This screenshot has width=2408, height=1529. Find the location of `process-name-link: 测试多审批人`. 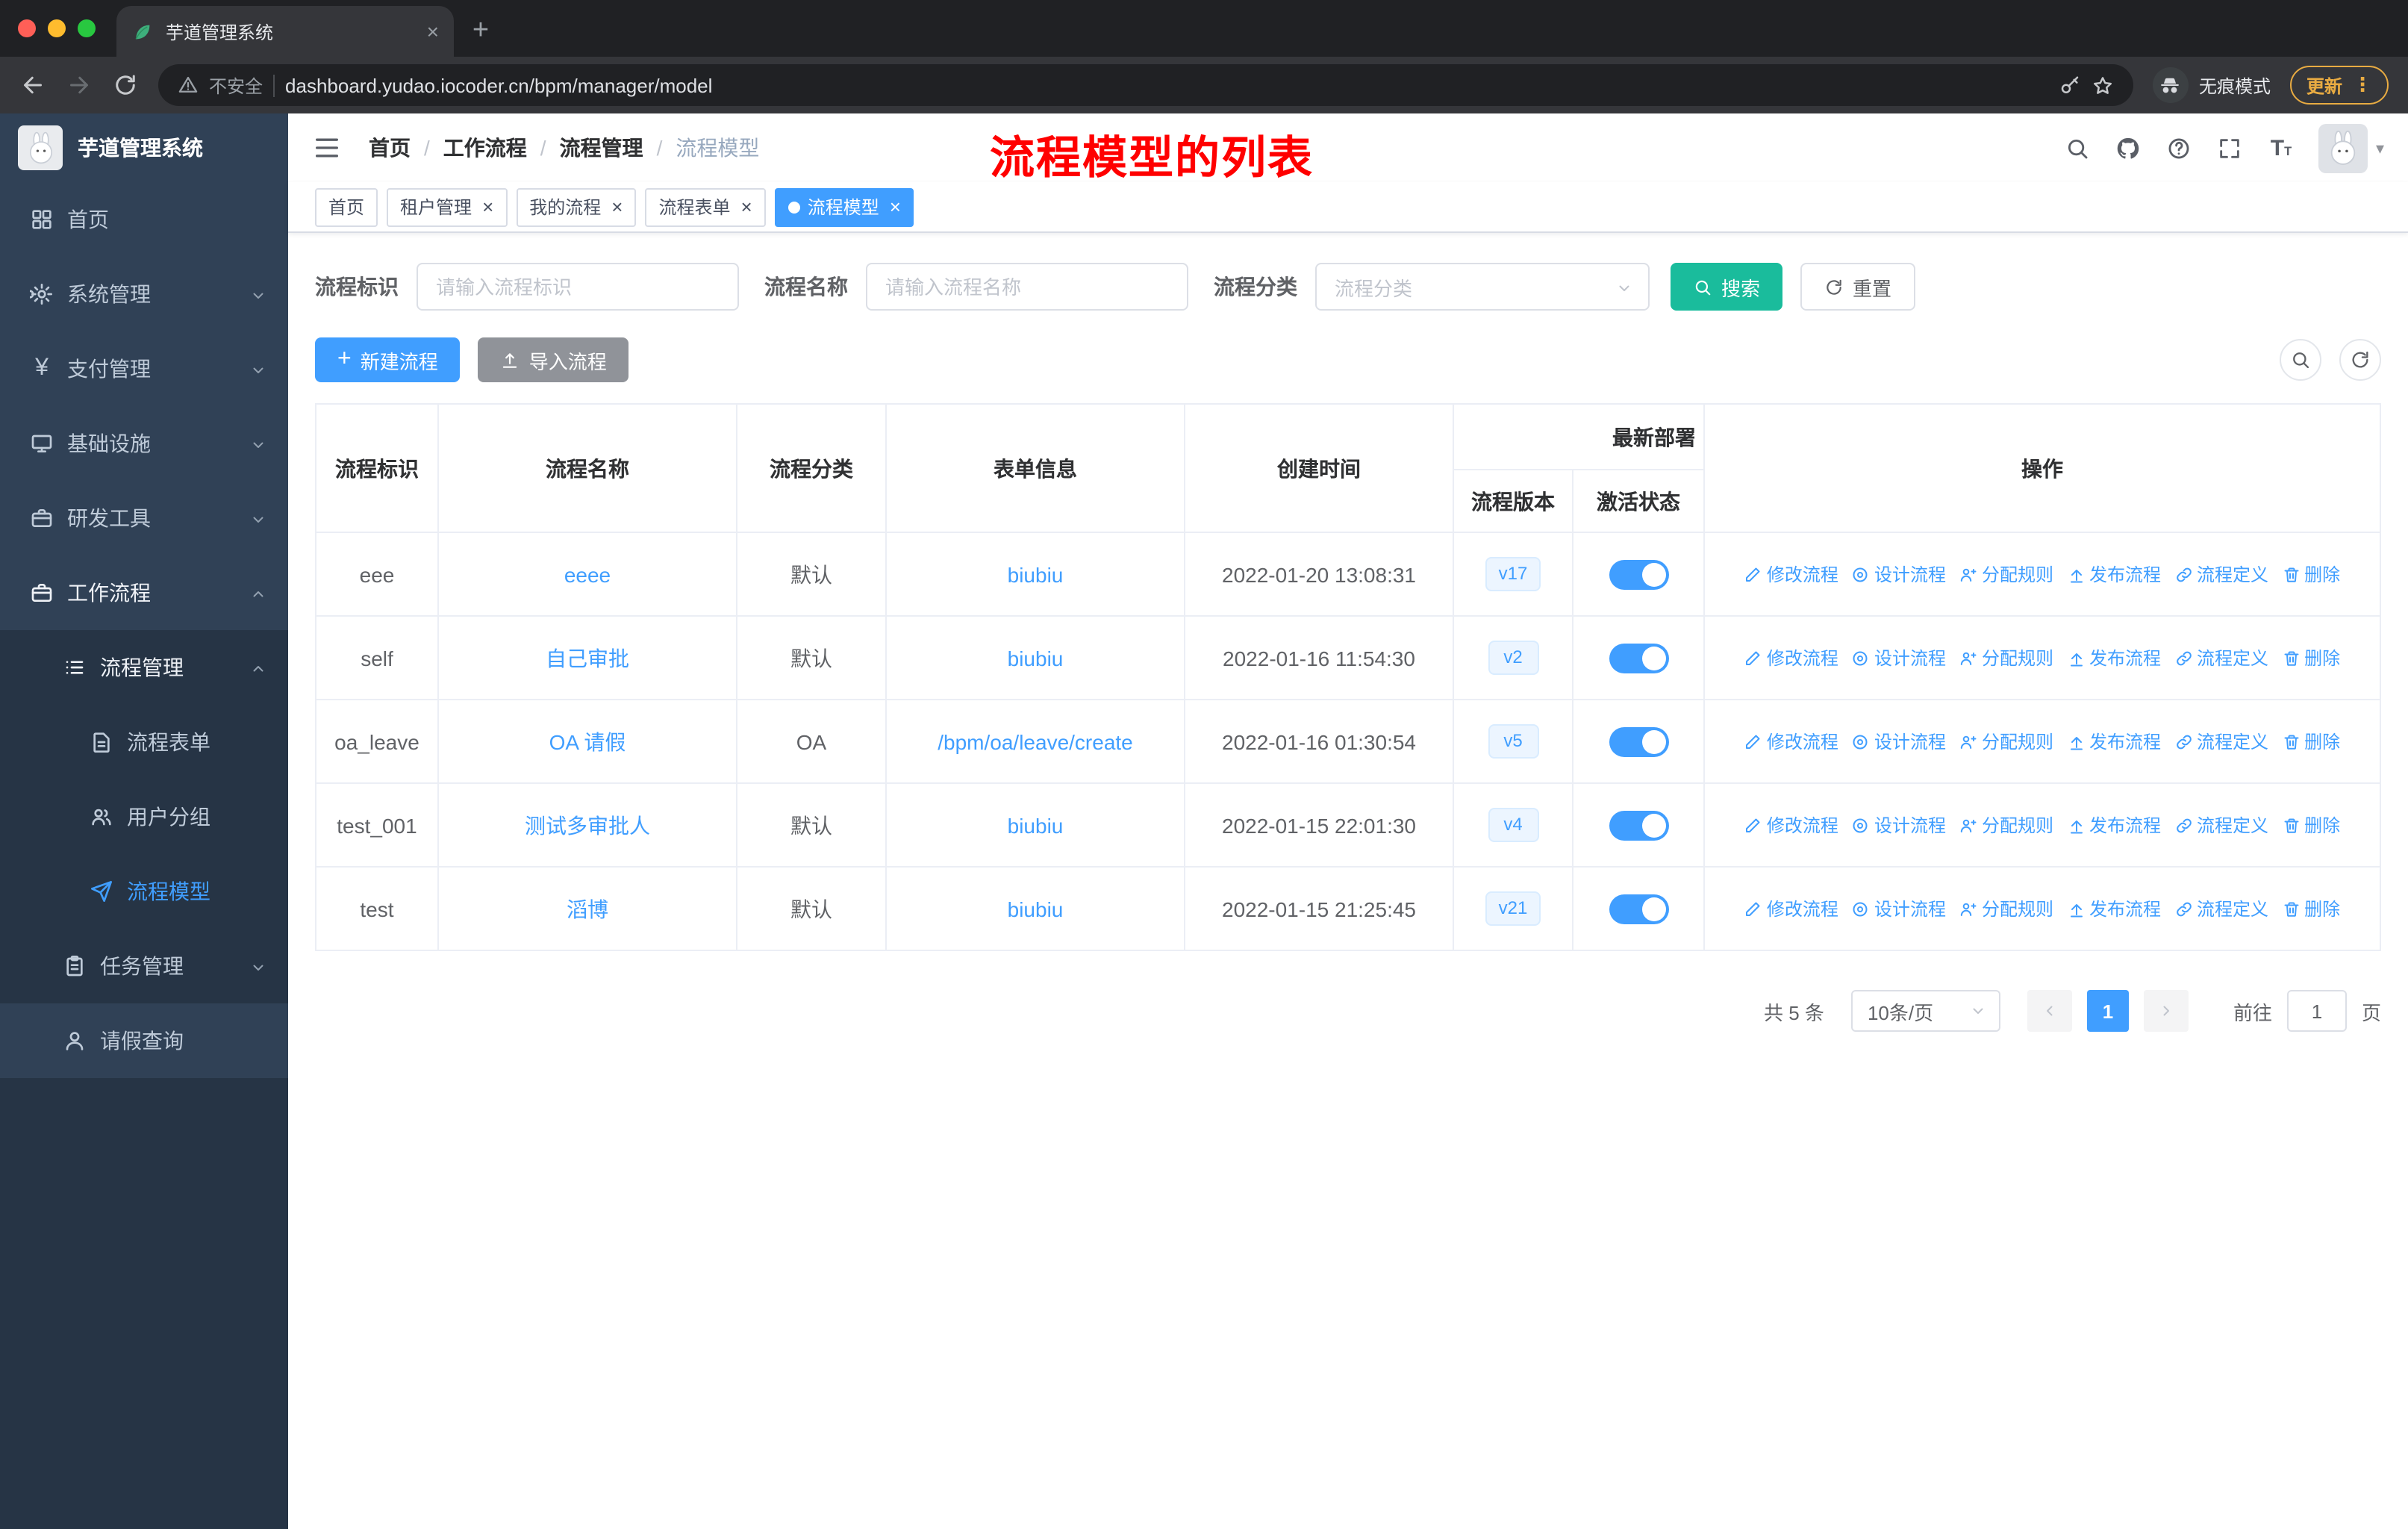

process-name-link: 测试多审批人 is located at coordinates (587, 825).